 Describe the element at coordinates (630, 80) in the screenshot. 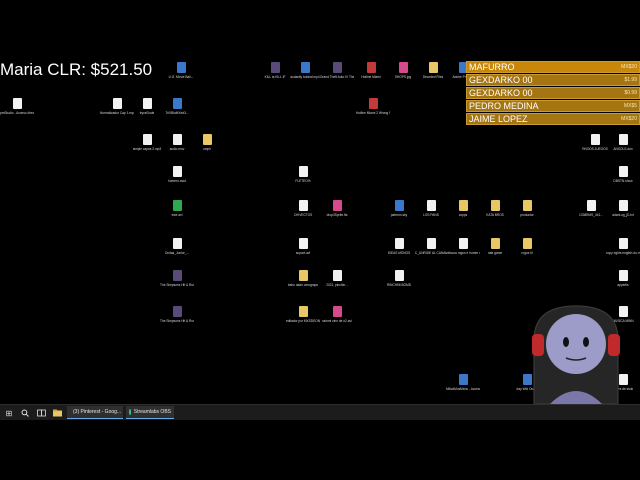

I see `donation-amount: $1.99` at that location.